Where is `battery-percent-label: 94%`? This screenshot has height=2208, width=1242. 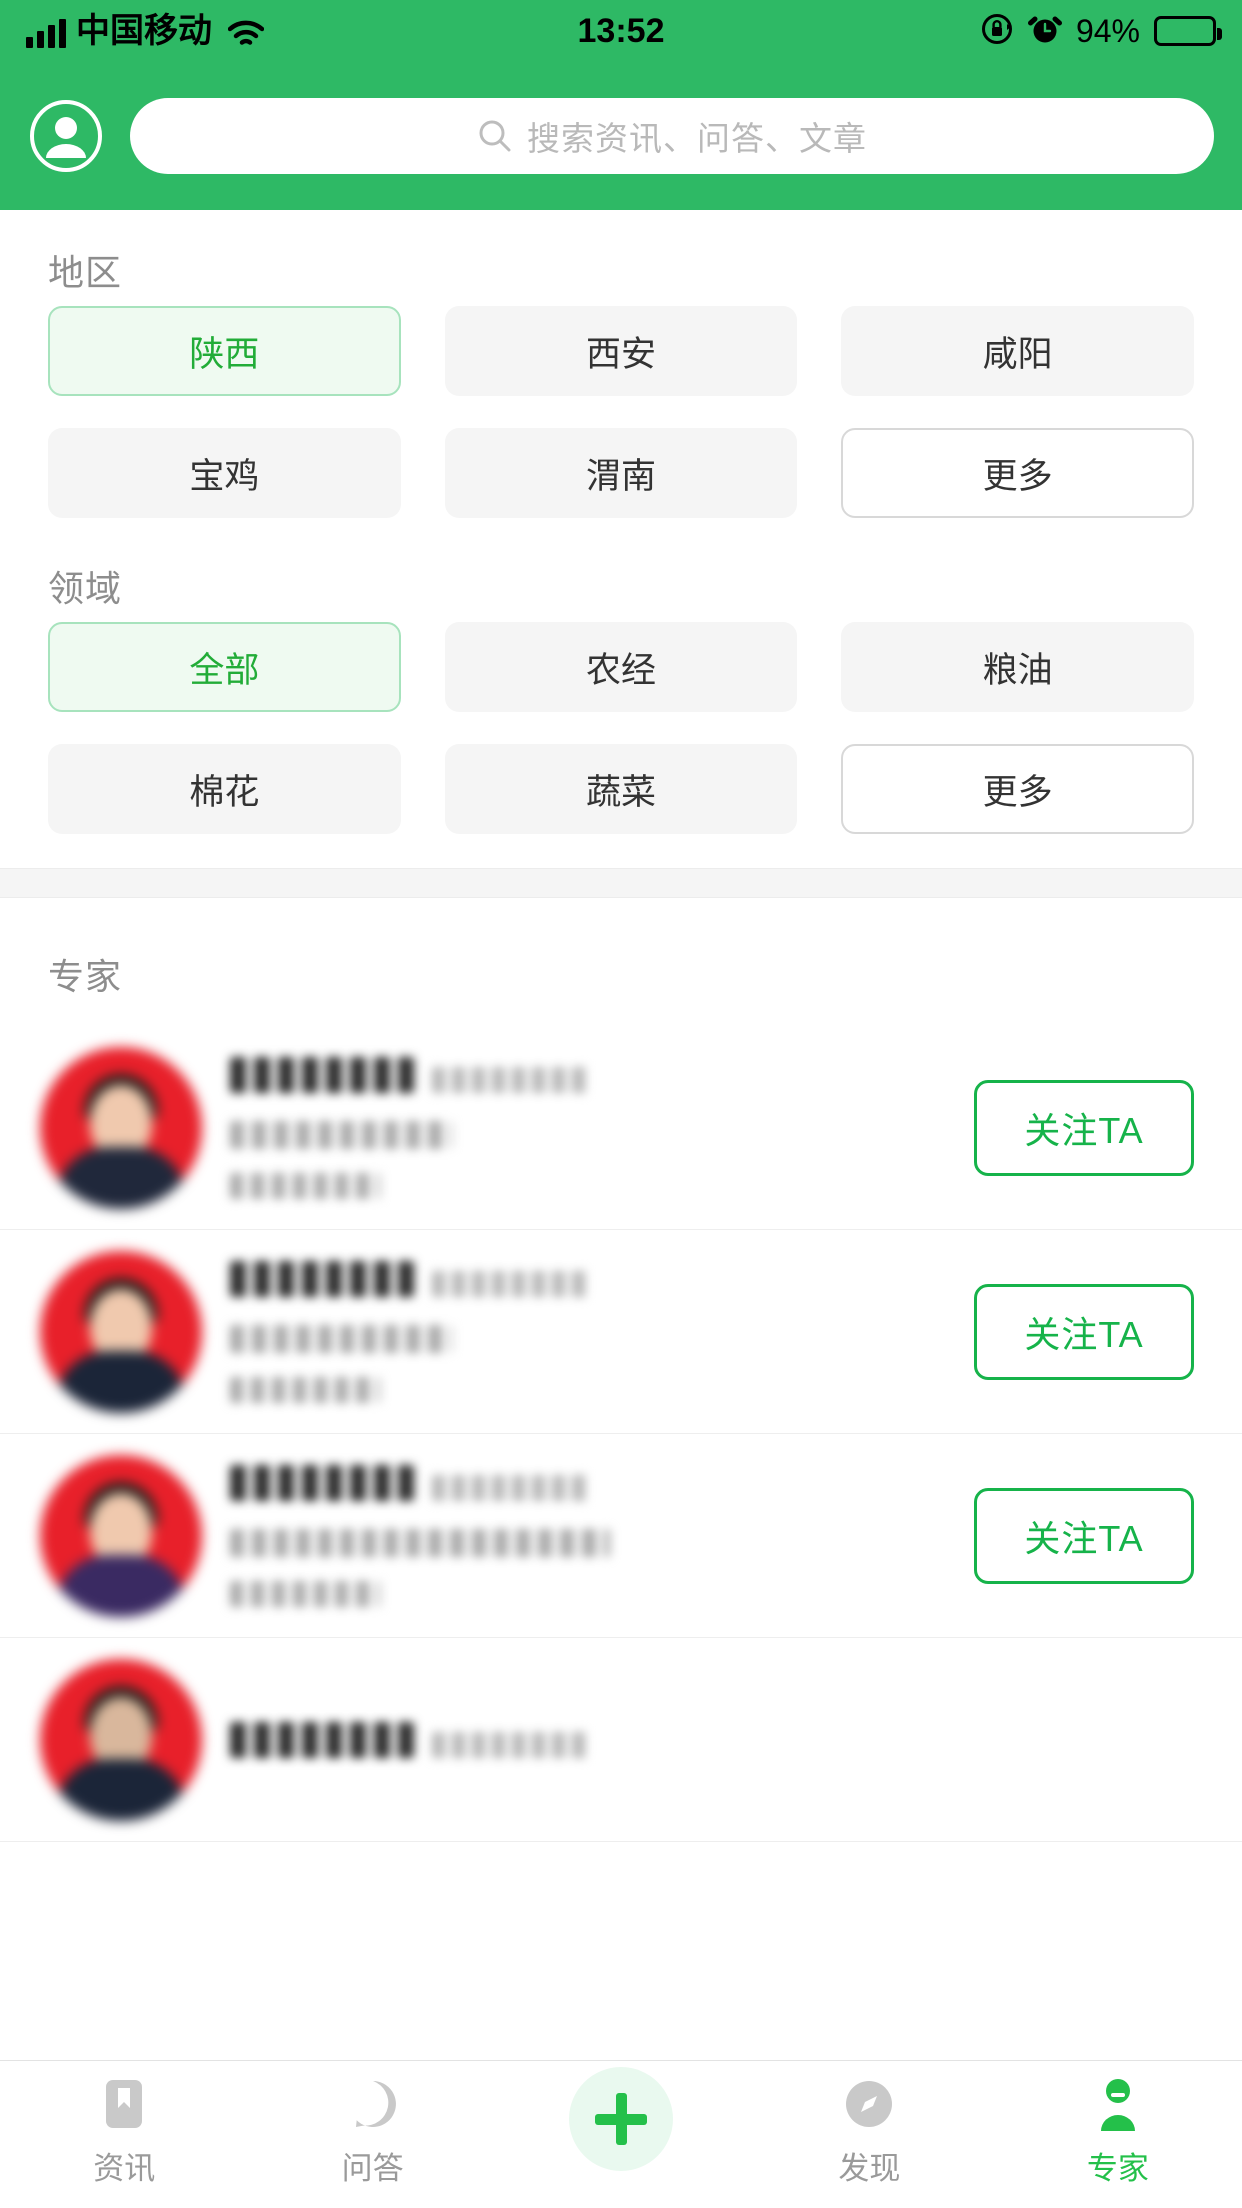
battery-percent-label: 94% is located at coordinates (1107, 30).